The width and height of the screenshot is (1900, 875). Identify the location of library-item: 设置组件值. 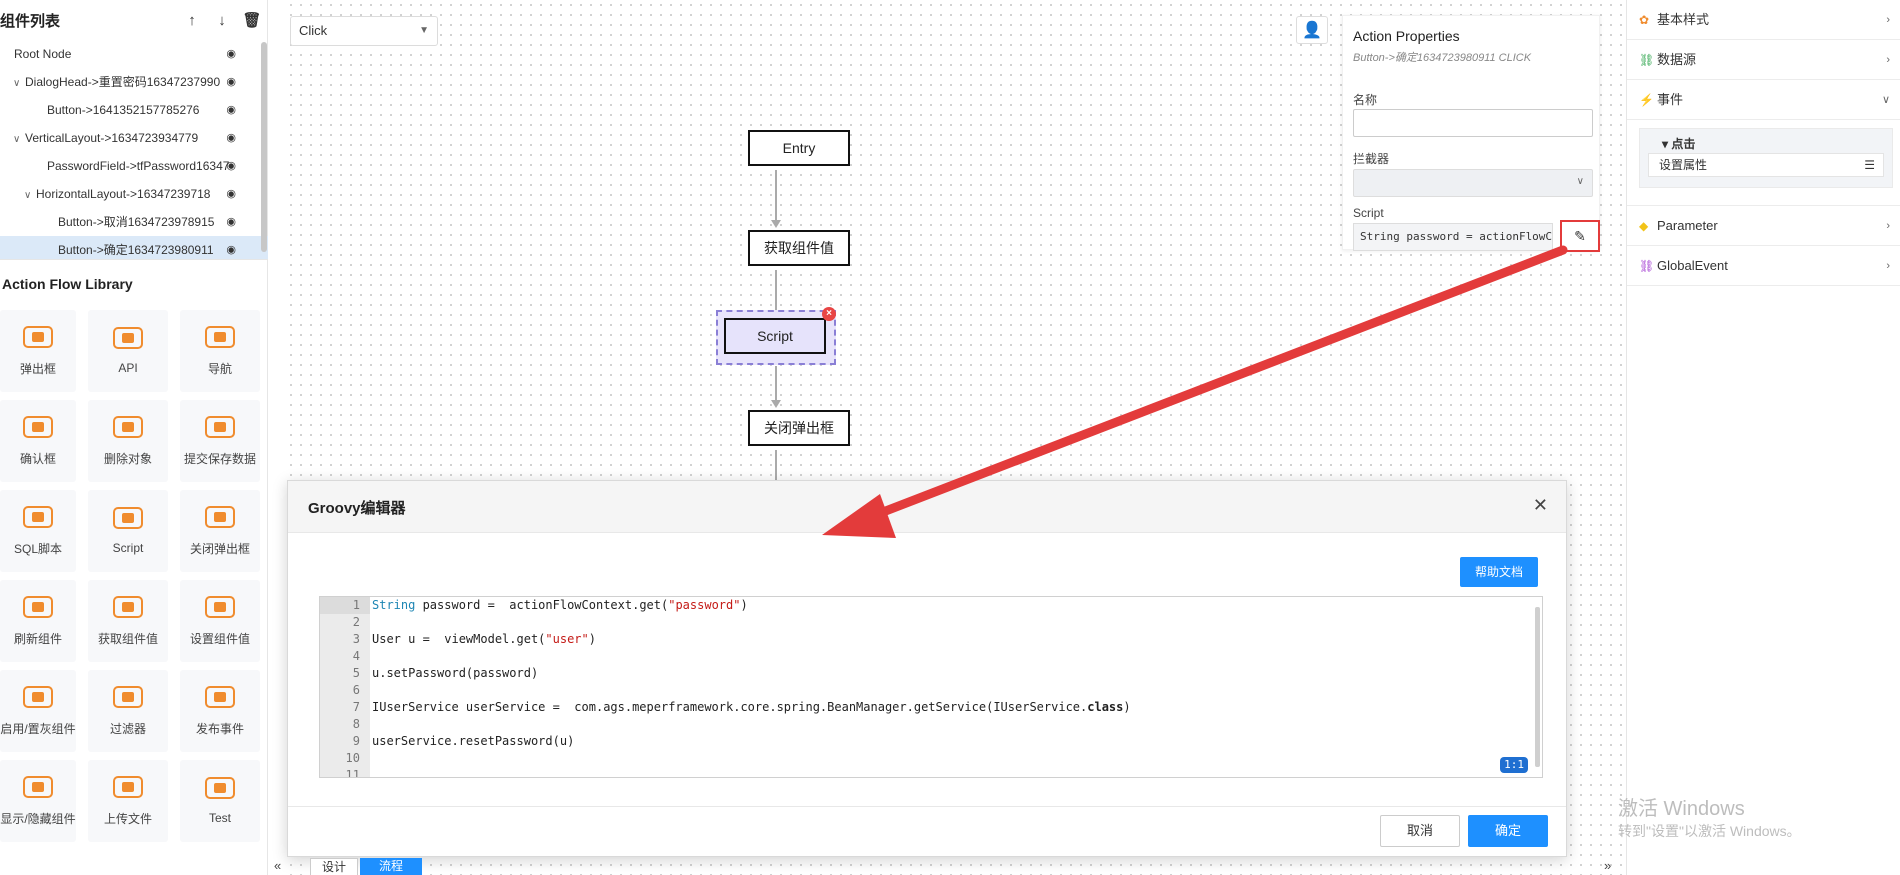
(220, 621).